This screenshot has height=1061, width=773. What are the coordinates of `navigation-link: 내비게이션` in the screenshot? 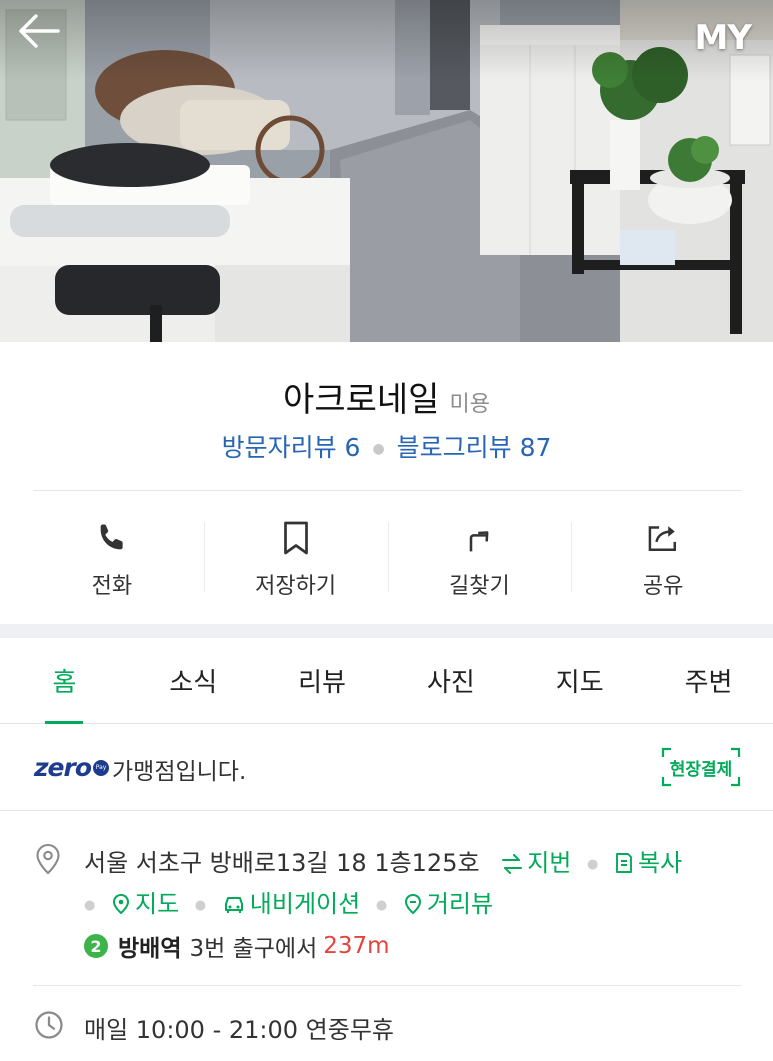 It's located at (295, 904).